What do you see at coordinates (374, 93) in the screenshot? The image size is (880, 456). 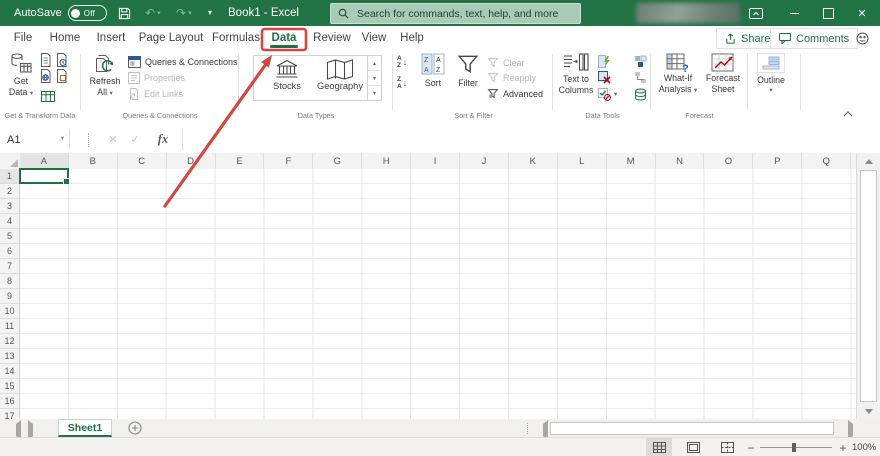 I see `gallery-more-button: ▾` at bounding box center [374, 93].